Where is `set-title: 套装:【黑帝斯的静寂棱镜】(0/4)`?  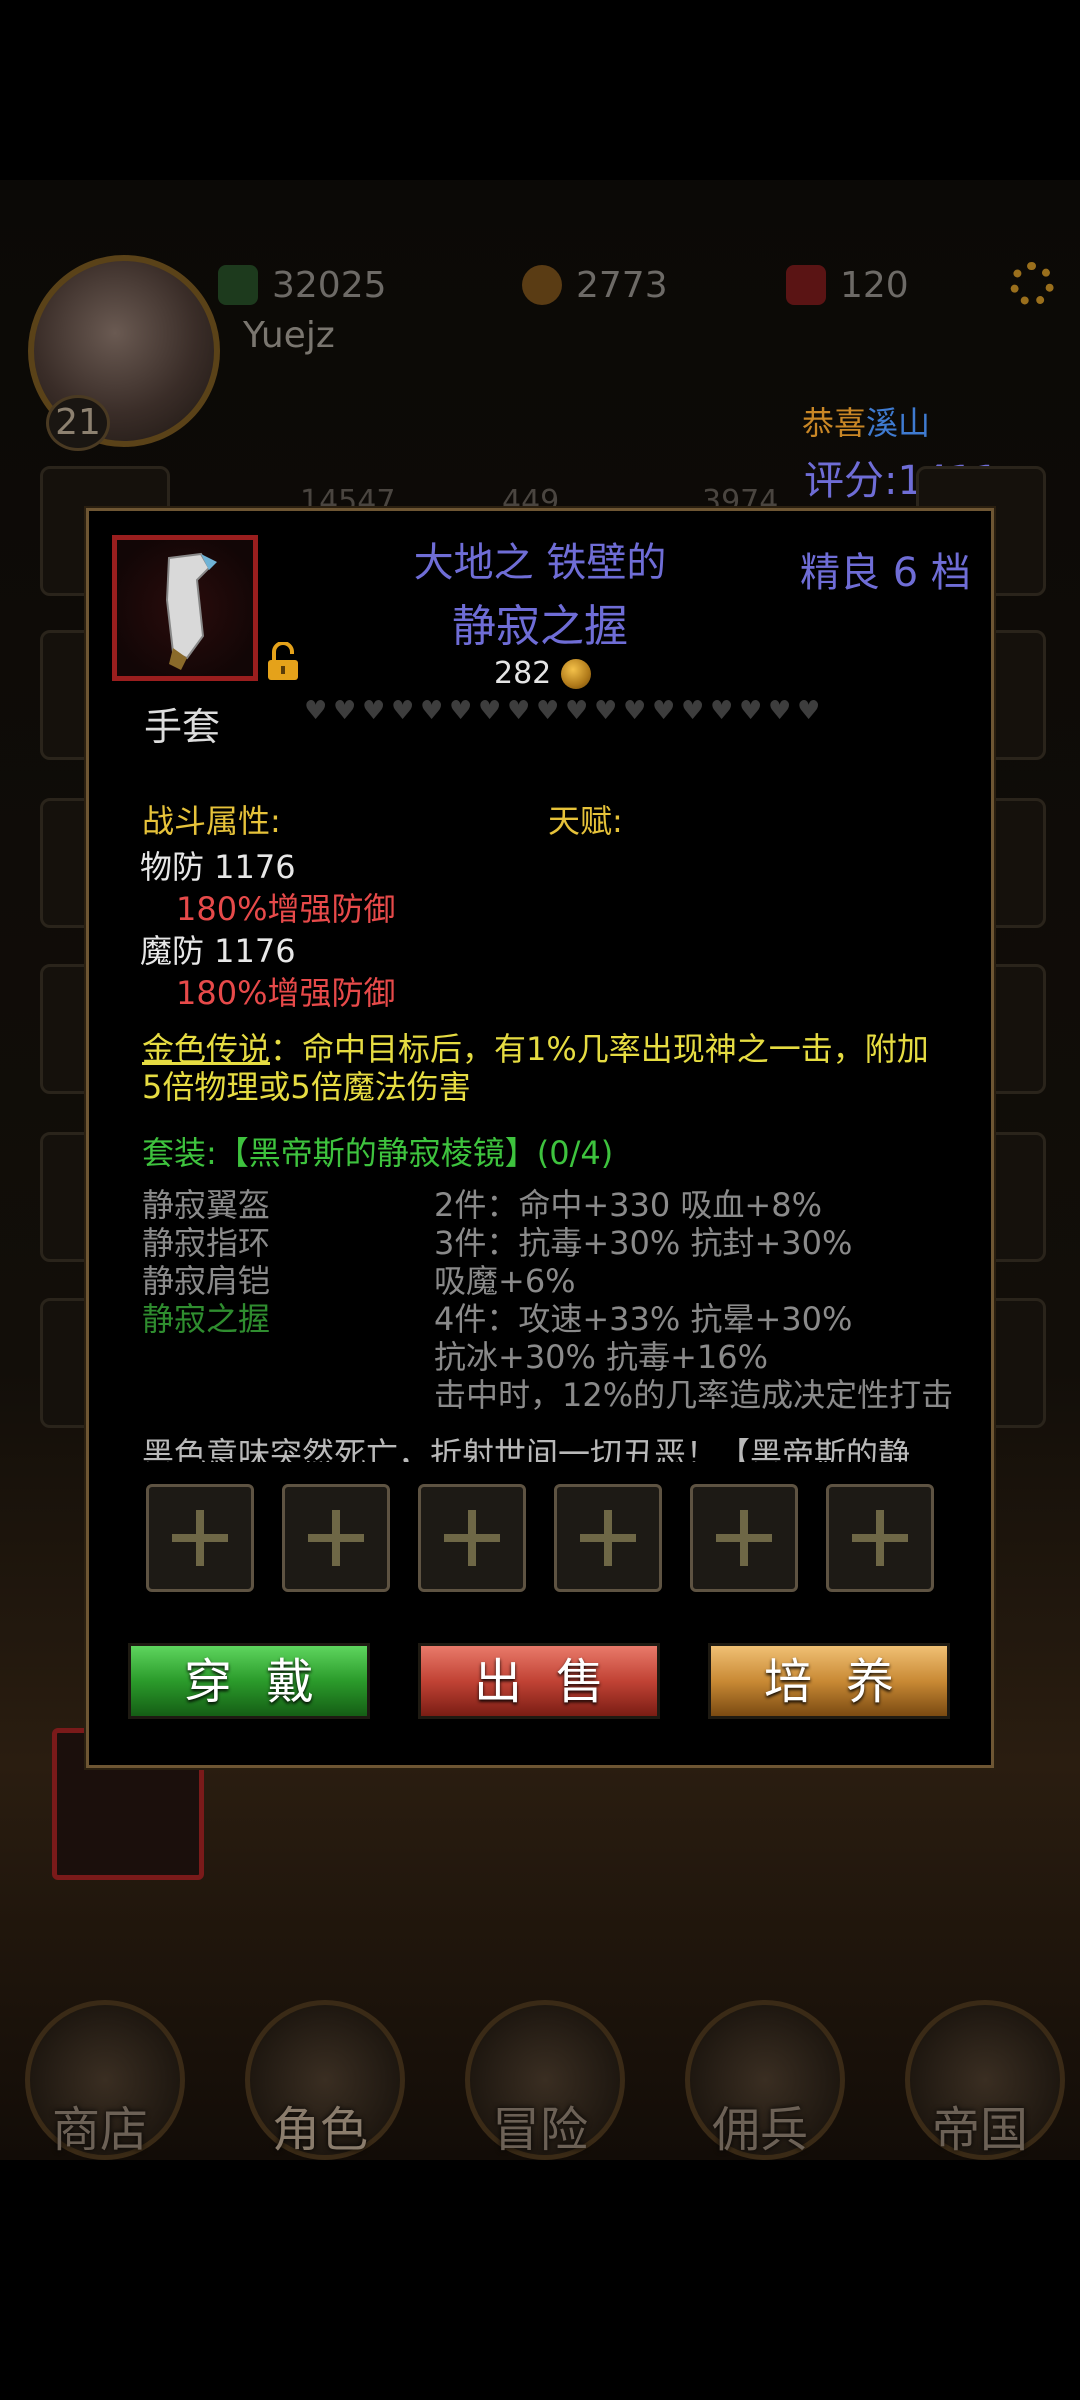
set-title: 套装:【黑帝斯的静寂棱镜】(0/4) is located at coordinates (378, 1153).